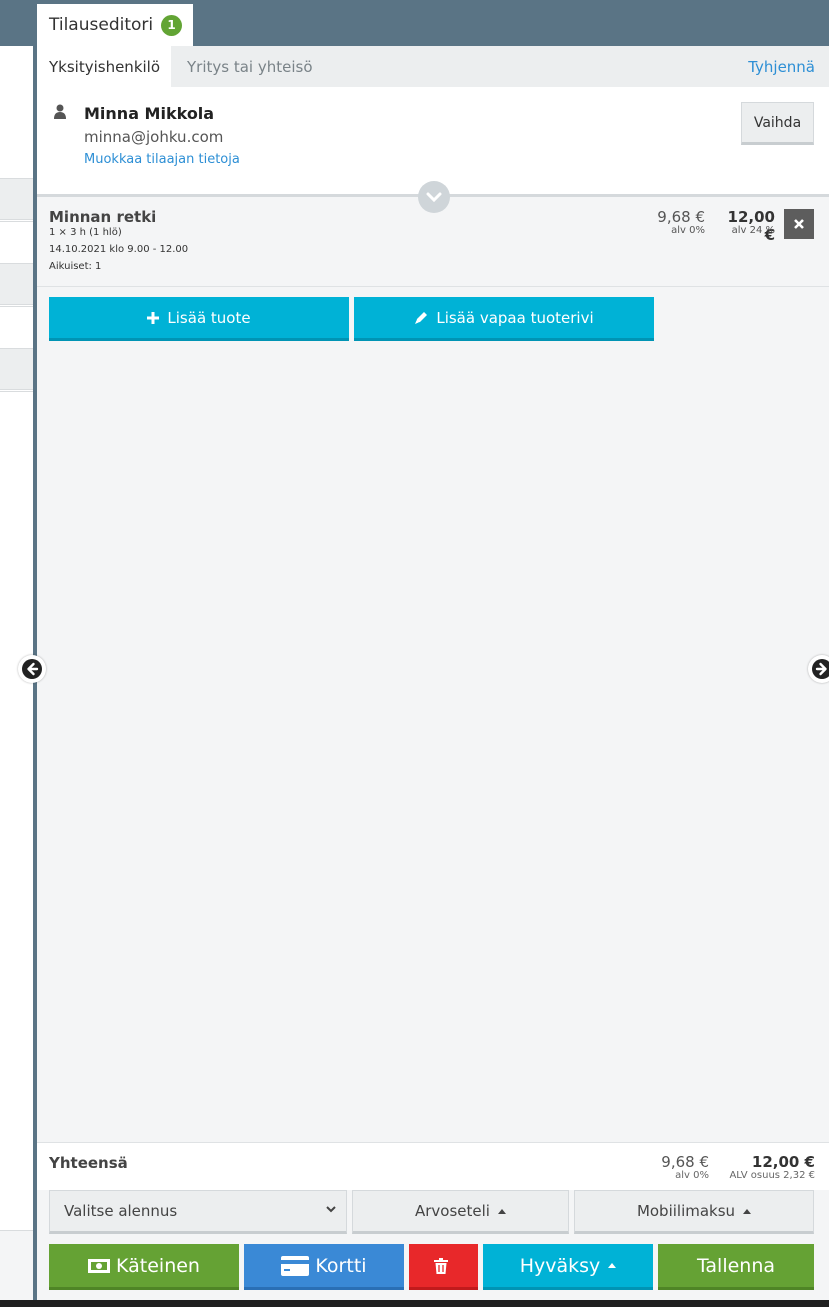  I want to click on taskbar, so click(414, 1303).